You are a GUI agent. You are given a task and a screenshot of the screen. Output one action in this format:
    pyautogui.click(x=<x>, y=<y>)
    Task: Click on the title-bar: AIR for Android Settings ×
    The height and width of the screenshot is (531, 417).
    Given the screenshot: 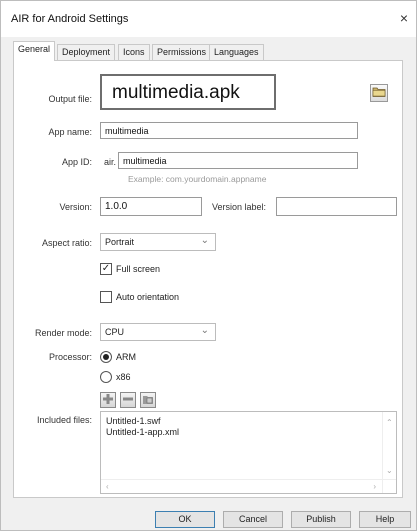 What is the action you would take?
    pyautogui.click(x=208, y=19)
    